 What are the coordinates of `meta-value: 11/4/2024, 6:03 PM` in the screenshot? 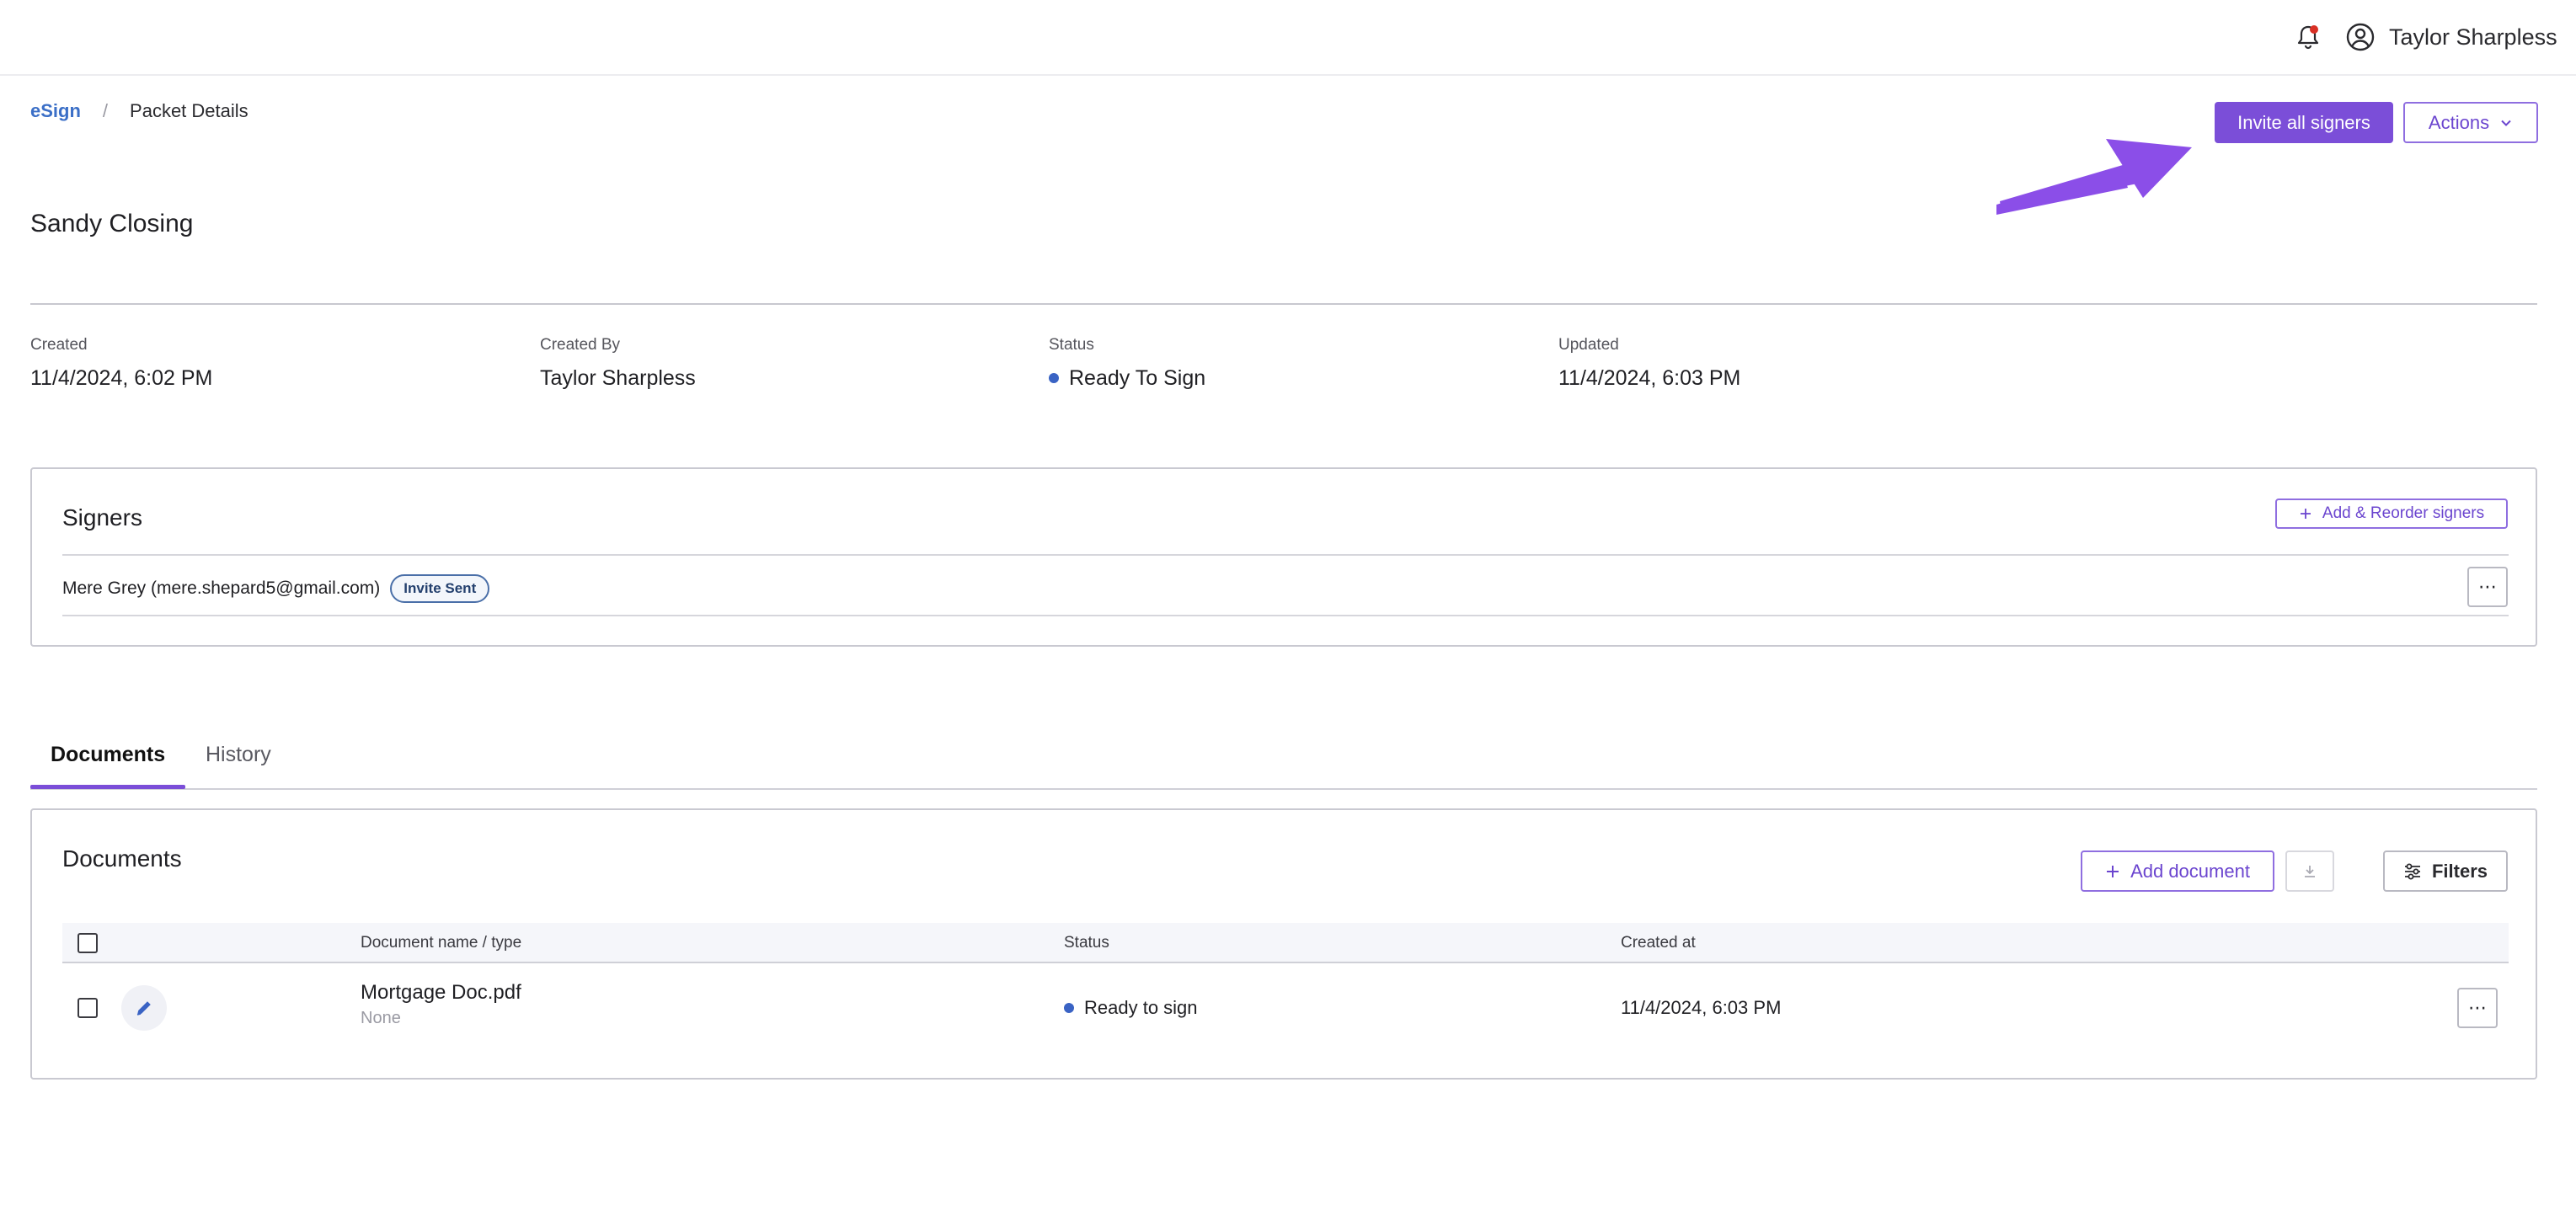 It's located at (1649, 378).